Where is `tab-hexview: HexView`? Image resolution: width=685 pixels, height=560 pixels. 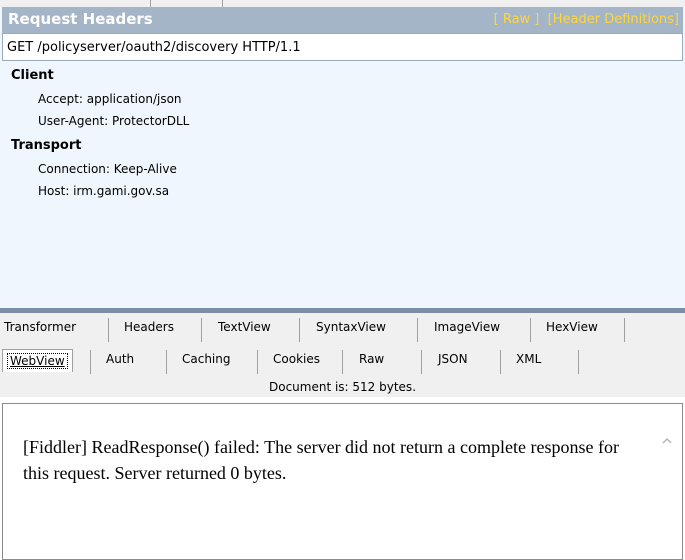 tab-hexview: HexView is located at coordinates (572, 331).